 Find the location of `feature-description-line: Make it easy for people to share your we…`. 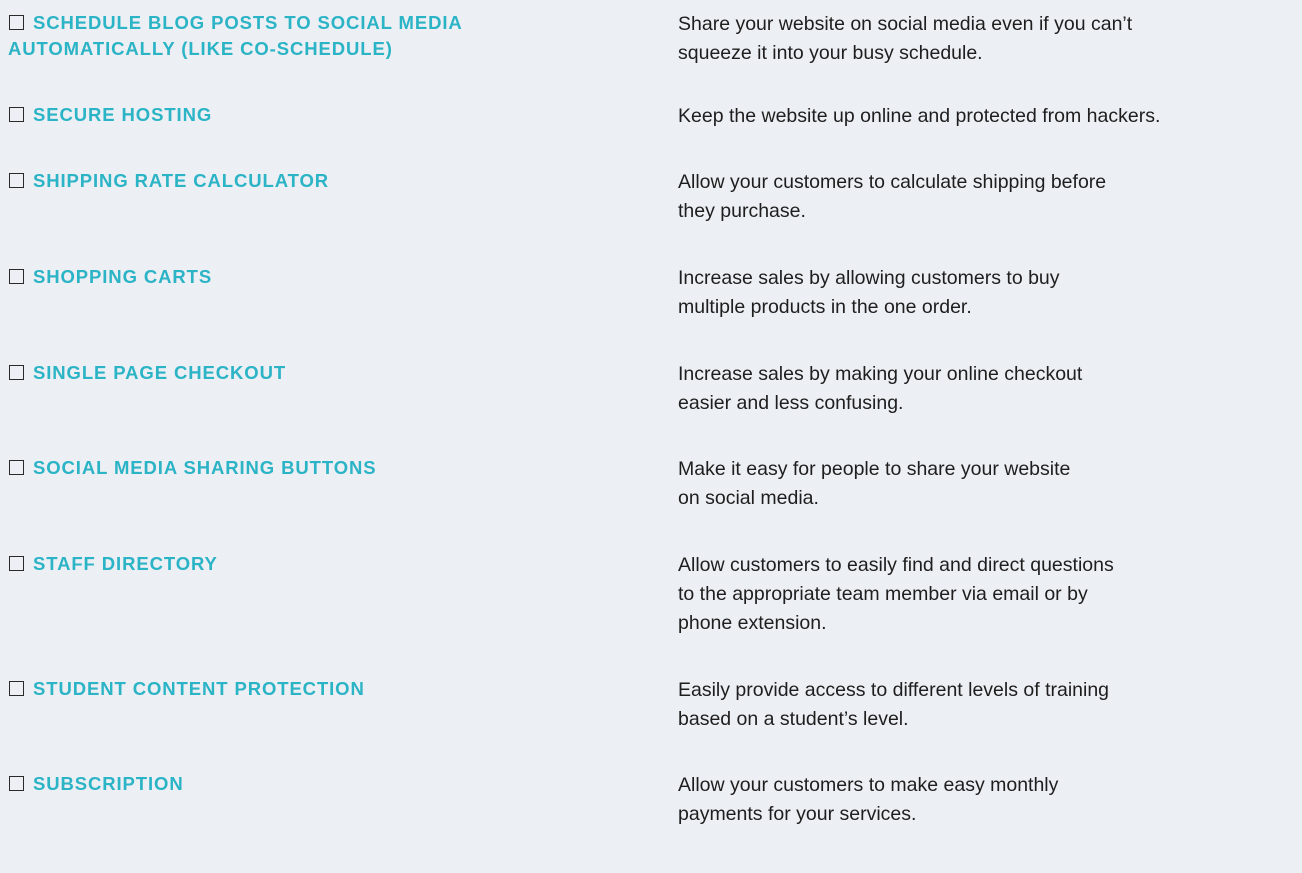

feature-description-line: Make it easy for people to share your we… is located at coordinates (874, 469).